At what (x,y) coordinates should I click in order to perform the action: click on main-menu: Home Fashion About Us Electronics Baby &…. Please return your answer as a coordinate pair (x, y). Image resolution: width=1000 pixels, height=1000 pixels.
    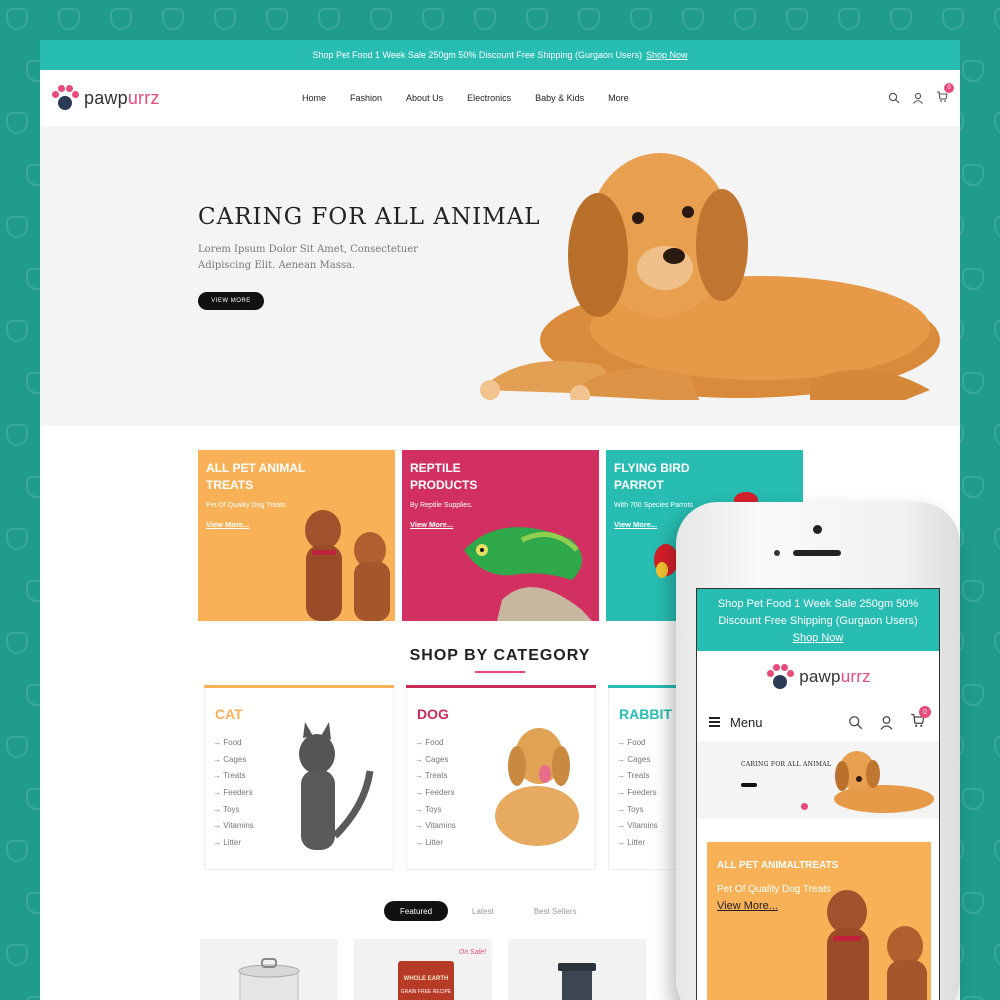
    Looking at the image, I should click on (465, 98).